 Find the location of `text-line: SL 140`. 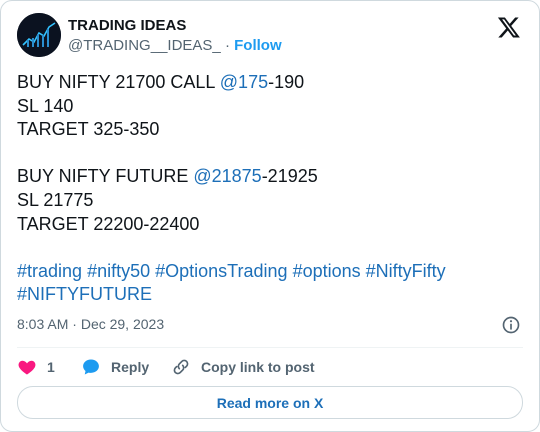

text-line: SL 140 is located at coordinates (45, 105).